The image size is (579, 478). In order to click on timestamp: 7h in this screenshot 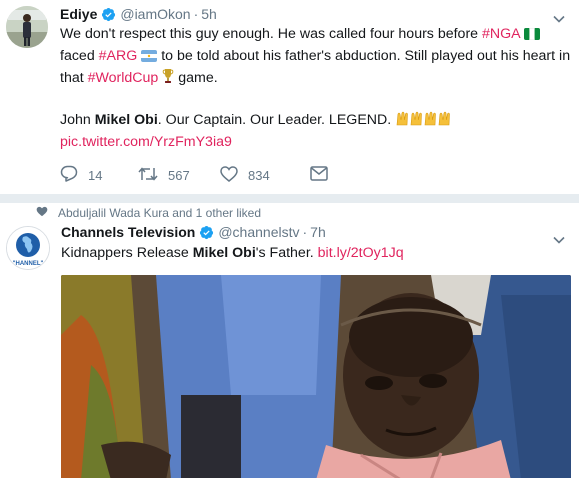, I will do `click(318, 232)`.